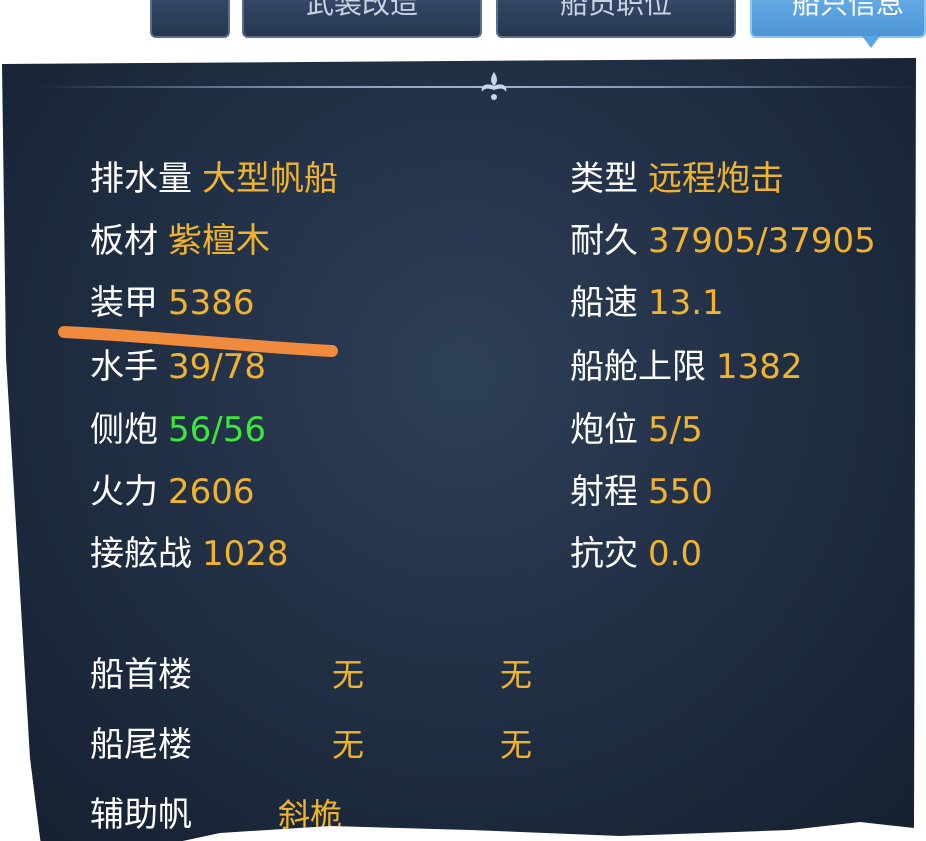 This screenshot has height=841, width=926. Describe the element at coordinates (141, 815) in the screenshot. I see `equip-aux-sail-label: 辅助帆` at that location.